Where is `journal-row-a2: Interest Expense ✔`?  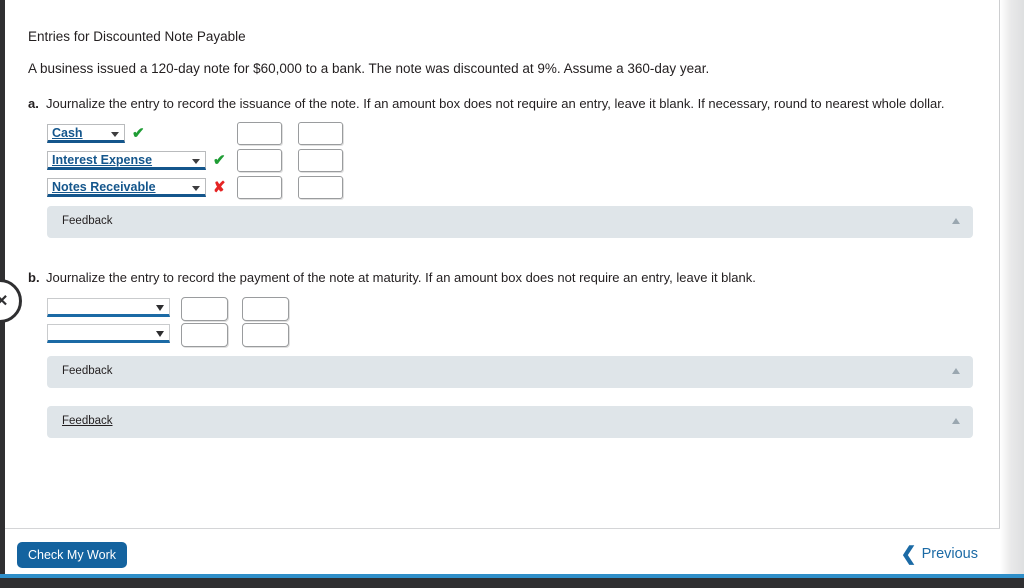 journal-row-a2: Interest Expense ✔ is located at coordinates (175, 163).